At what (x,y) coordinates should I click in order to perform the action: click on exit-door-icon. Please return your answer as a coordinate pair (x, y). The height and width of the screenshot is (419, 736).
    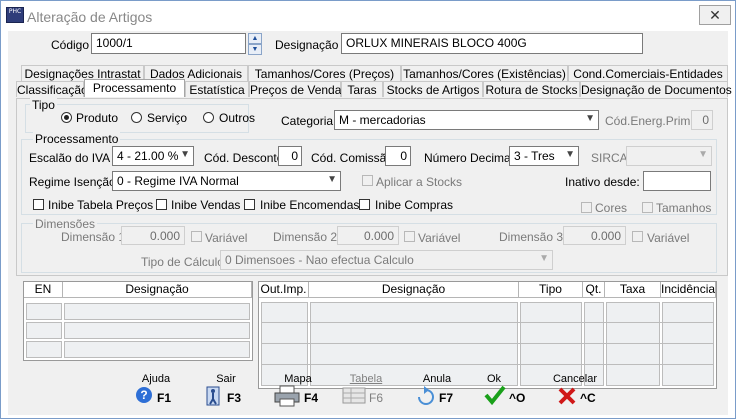
    Looking at the image, I should click on (213, 396).